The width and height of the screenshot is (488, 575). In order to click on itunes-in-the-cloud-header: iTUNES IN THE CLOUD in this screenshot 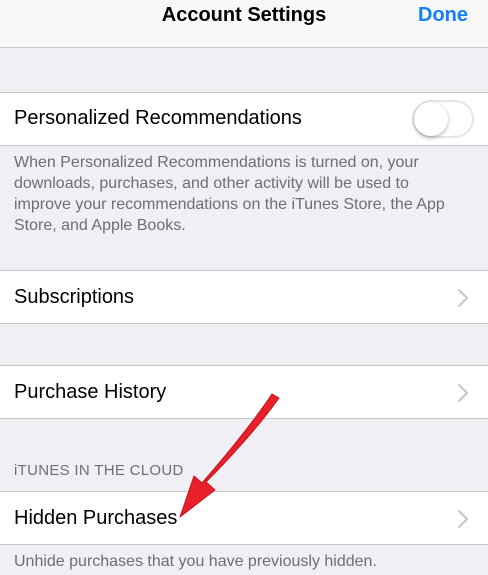, I will do `click(99, 470)`.